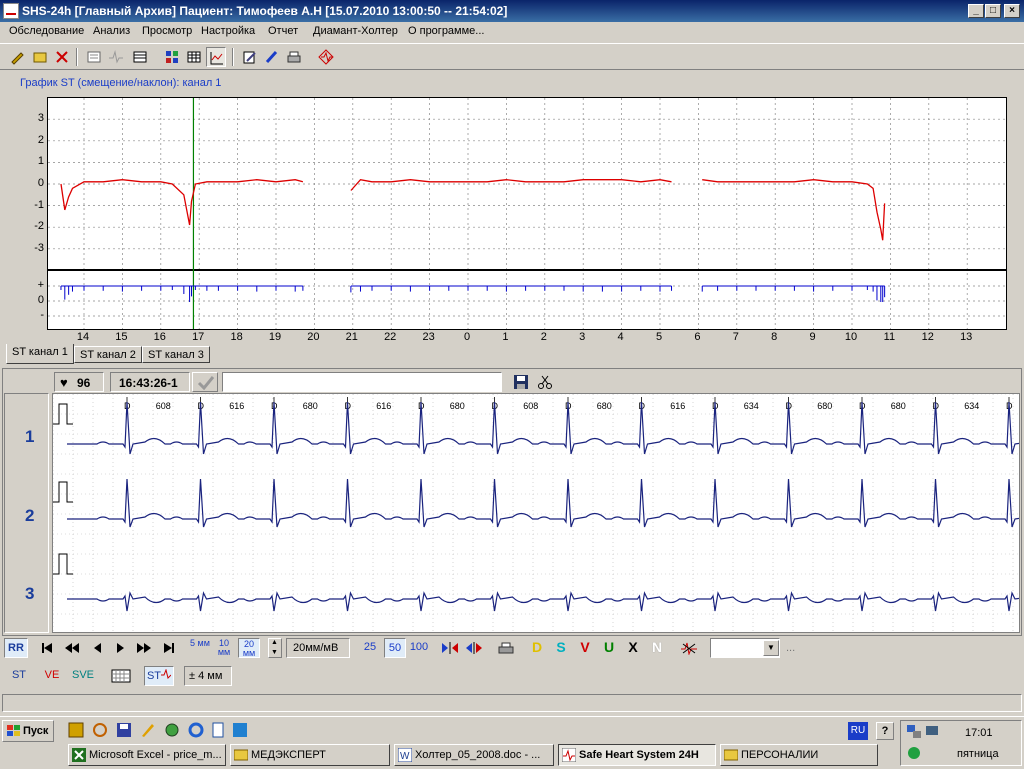  I want to click on beat-code-u-button: U, so click(609, 648).